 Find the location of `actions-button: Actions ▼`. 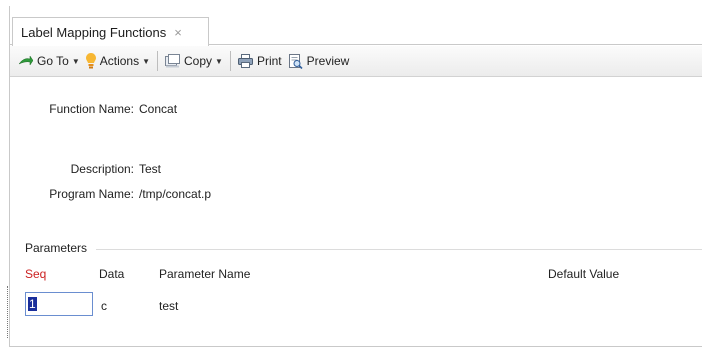

actions-button: Actions ▼ is located at coordinates (118, 61).